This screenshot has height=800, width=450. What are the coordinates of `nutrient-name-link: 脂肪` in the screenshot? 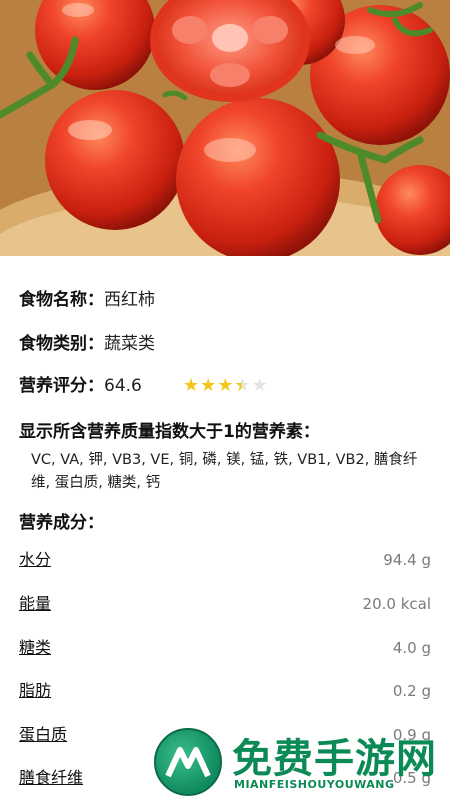 It's located at (35, 691).